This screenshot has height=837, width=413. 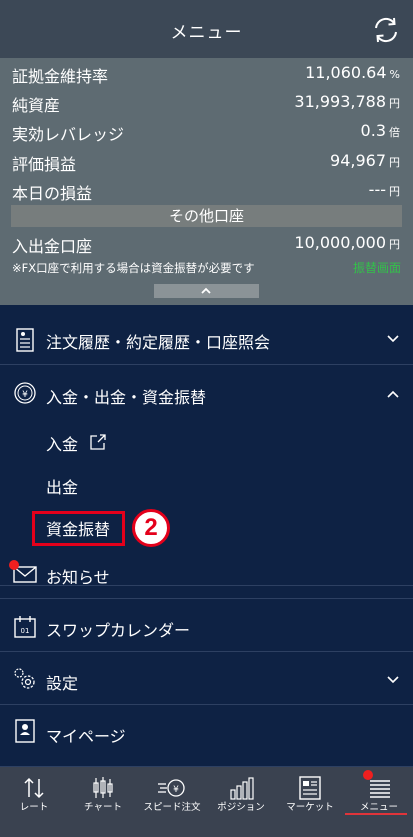 I want to click on transfer-note: ※FX口座で利用する場合は資金振替が必要です, so click(x=133, y=268).